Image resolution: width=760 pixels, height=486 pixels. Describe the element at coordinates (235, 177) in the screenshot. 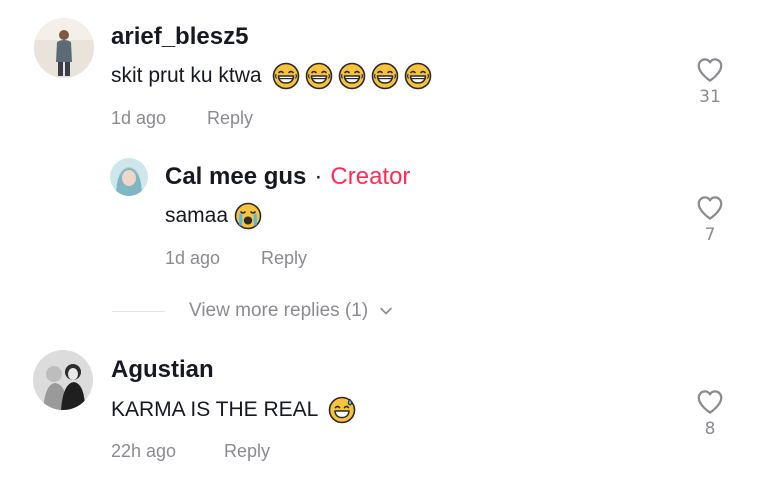

I see `reply-username: Cal mee gus` at that location.